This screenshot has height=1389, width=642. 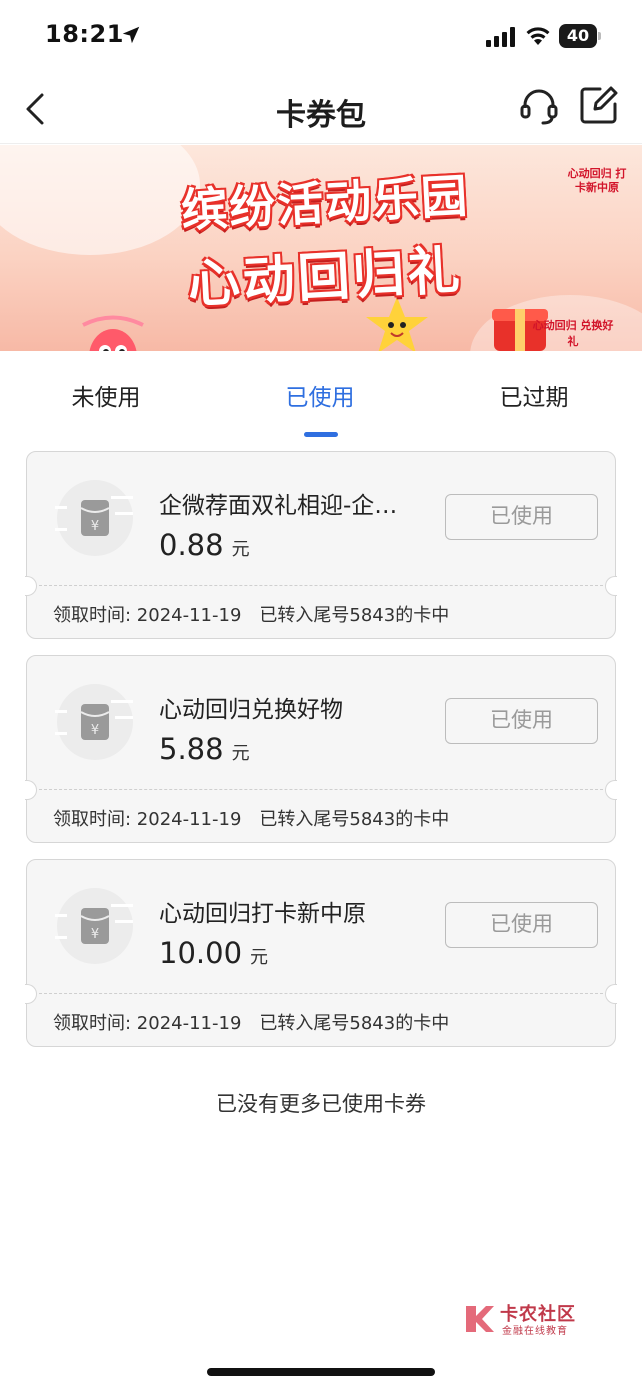 I want to click on home-indicator, so click(x=321, y=1372).